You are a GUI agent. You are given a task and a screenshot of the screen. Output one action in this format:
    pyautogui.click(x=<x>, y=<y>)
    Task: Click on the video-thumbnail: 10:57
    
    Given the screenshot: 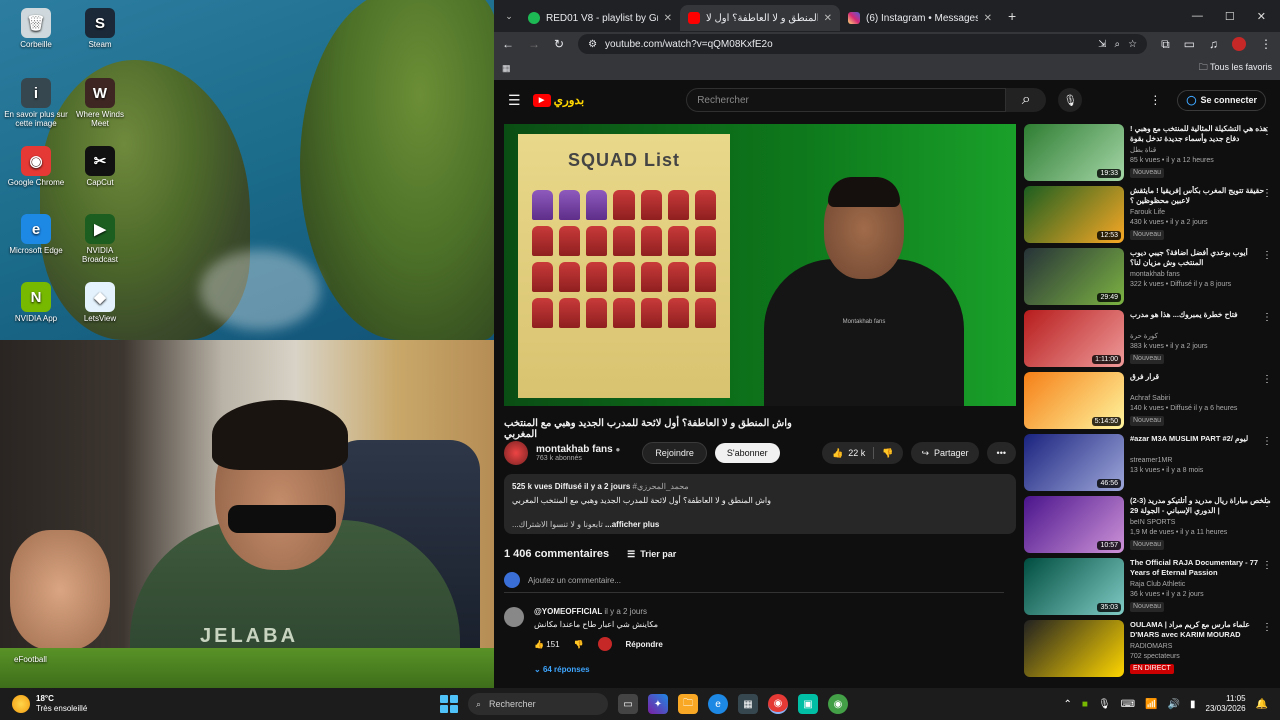 What is the action you would take?
    pyautogui.click(x=1074, y=524)
    